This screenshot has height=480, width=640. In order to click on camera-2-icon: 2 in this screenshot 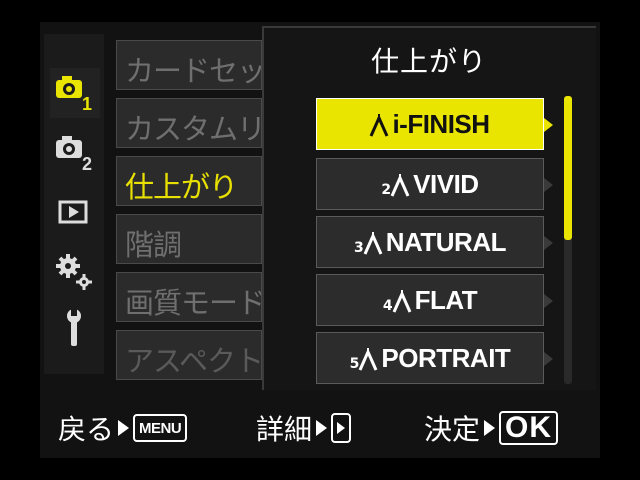, I will do `click(74, 155)`.